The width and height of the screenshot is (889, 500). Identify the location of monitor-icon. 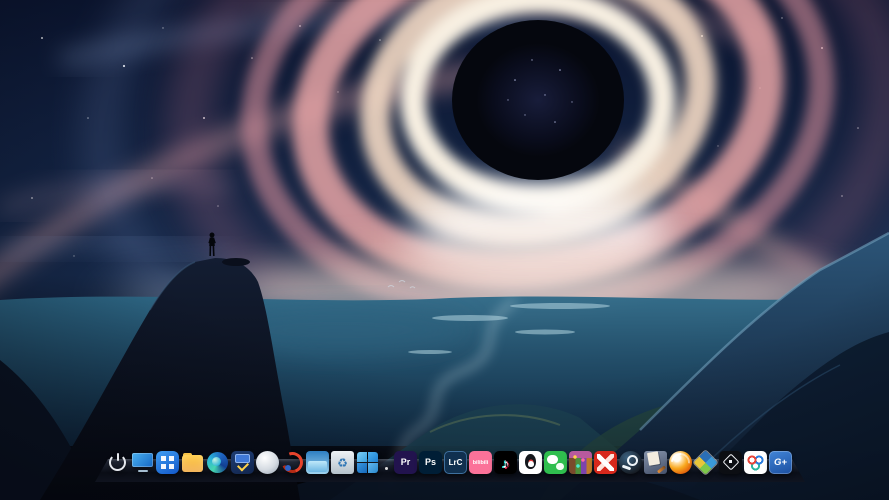
(142, 462).